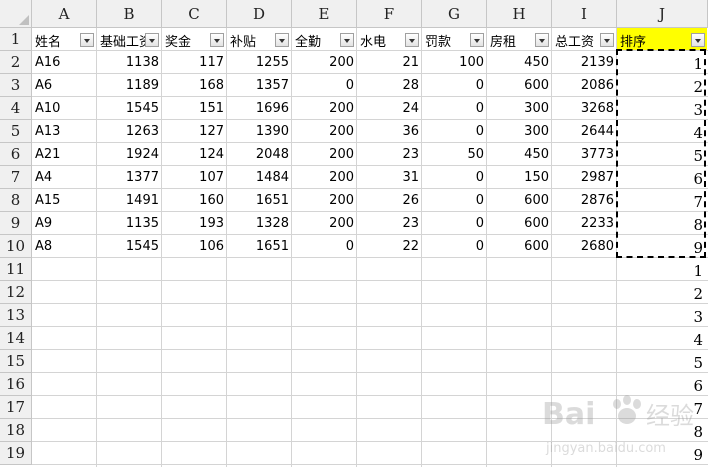 This screenshot has width=708, height=467. I want to click on data-cell: 1390, so click(259, 131).